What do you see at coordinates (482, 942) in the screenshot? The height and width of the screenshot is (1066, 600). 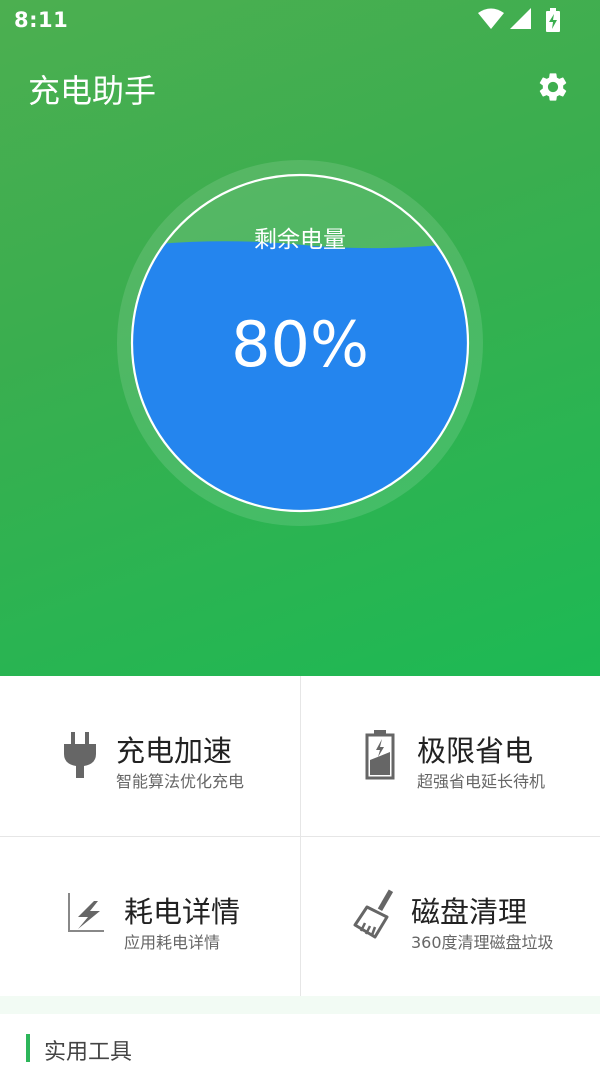 I see `disk-cleanup-subtitle: 360度清理磁盘垃圾` at bounding box center [482, 942].